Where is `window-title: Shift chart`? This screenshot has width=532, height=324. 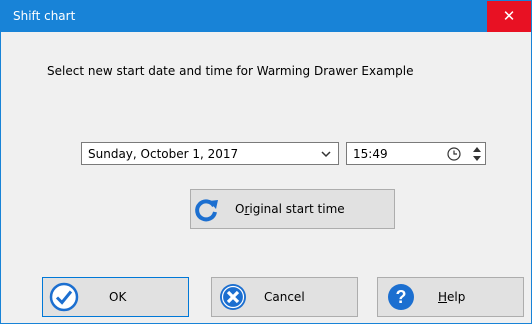
window-title: Shift chart is located at coordinates (44, 16).